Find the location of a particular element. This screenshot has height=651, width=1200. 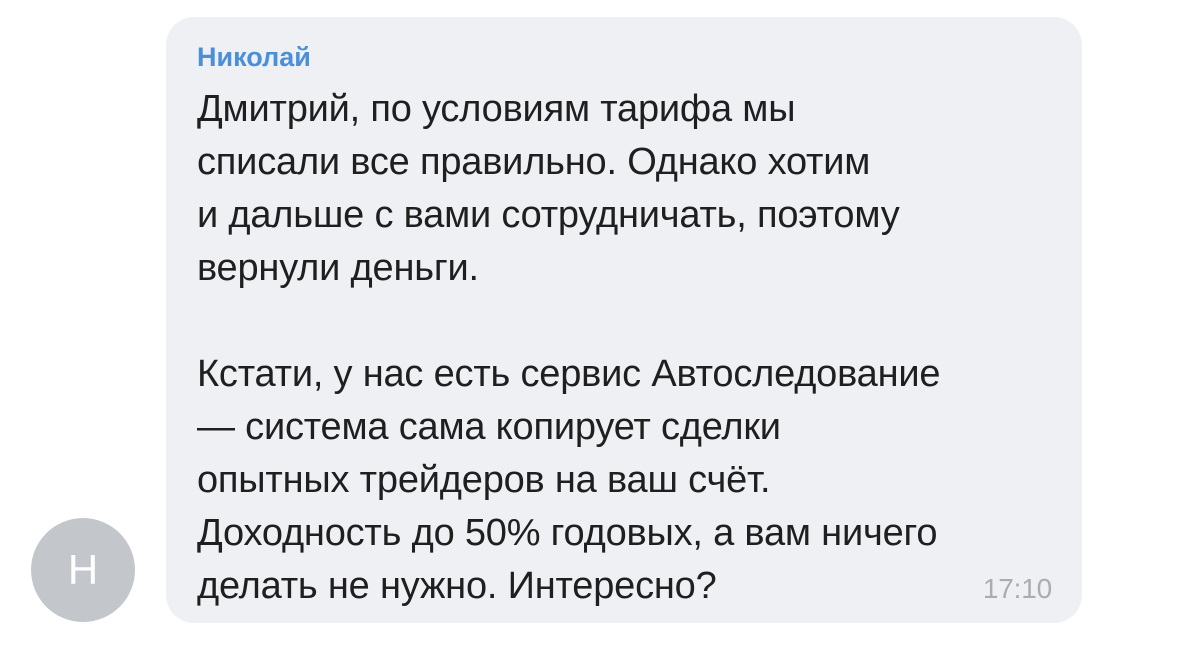

avatar-initial: Н is located at coordinates (83, 569).